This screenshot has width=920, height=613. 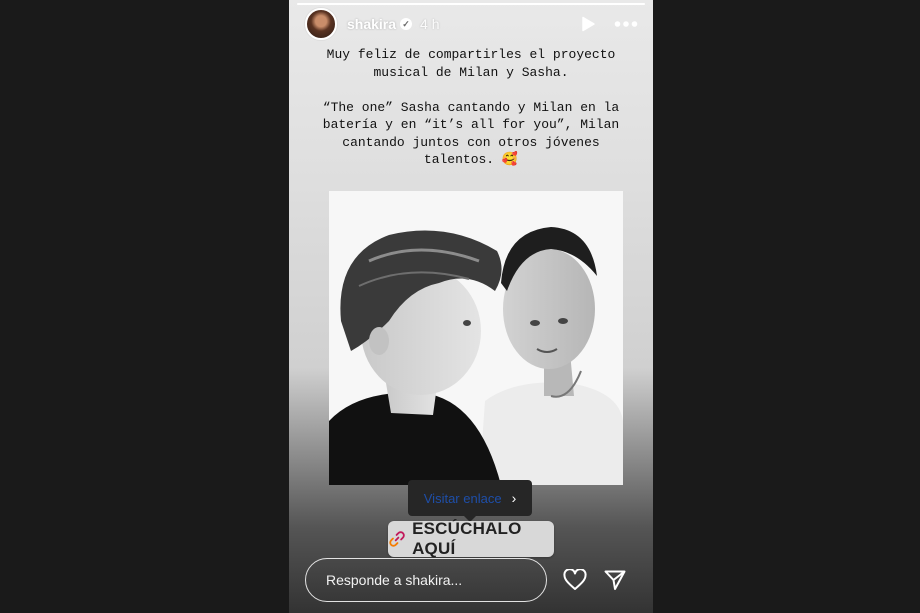 What do you see at coordinates (472, 24) in the screenshot?
I see `story-header: shakira ✓ 4 h` at bounding box center [472, 24].